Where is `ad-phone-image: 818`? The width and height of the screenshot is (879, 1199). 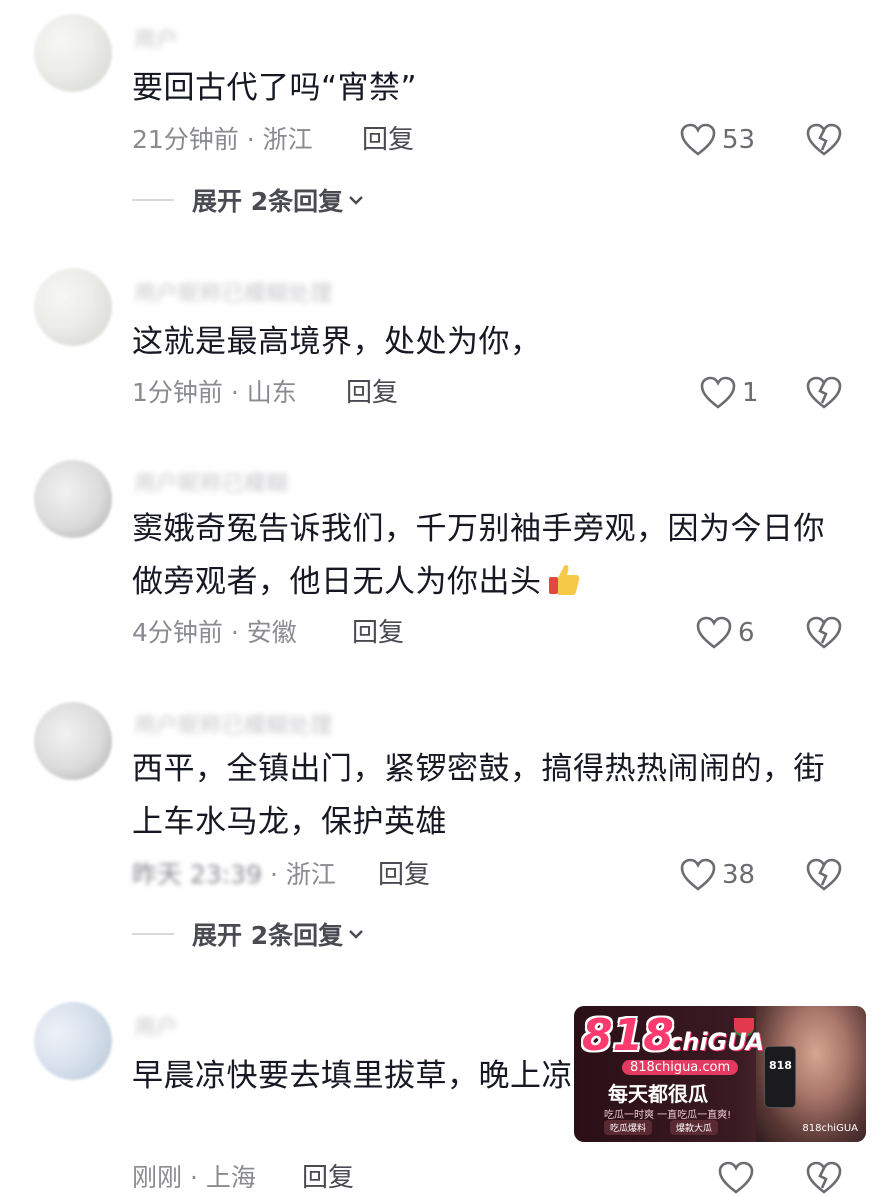
ad-phone-image: 818 is located at coordinates (780, 1077).